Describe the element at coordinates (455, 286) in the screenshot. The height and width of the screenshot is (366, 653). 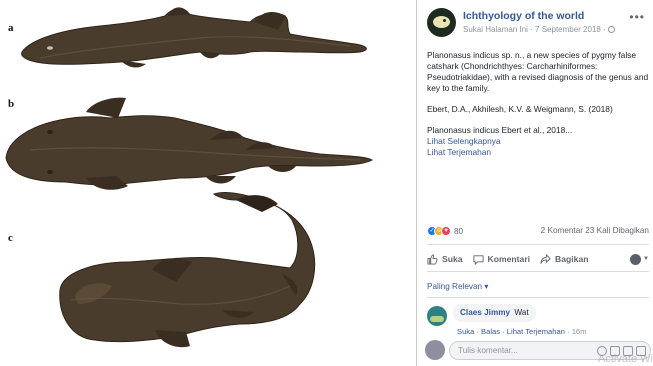
I see `comment-sort-label: Paling Relevan` at that location.